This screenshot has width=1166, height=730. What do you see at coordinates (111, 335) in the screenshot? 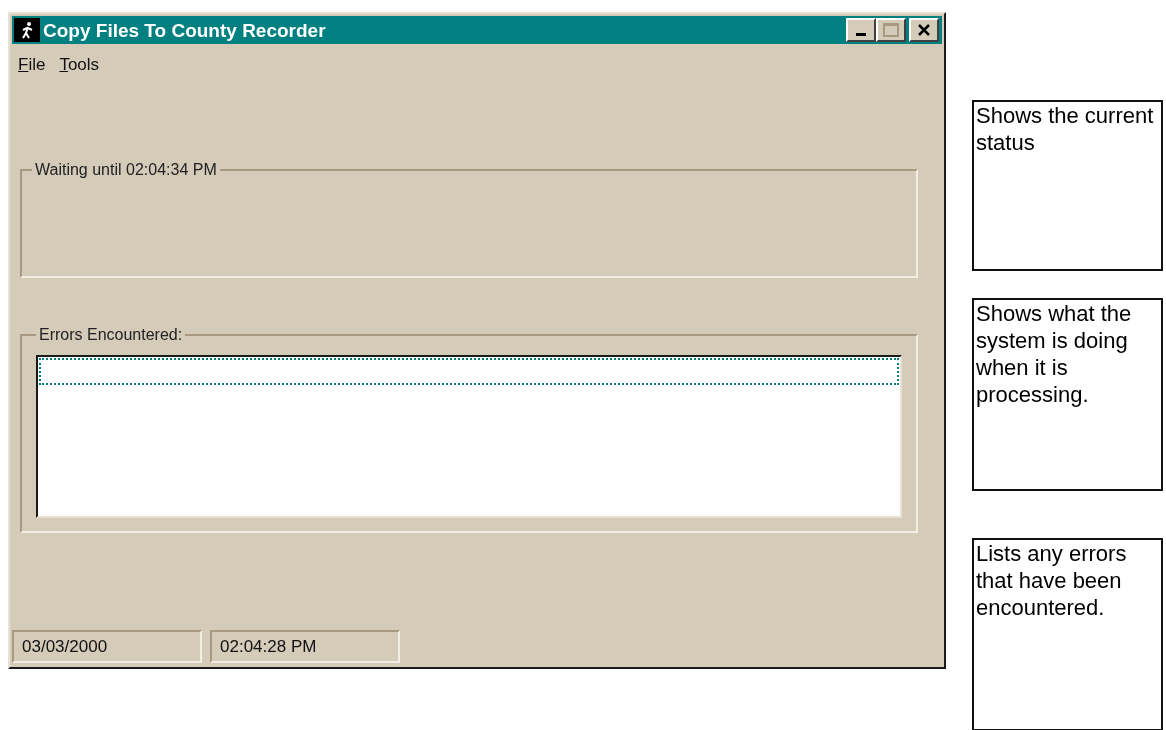
I see `group-label: Errors Encountered:` at bounding box center [111, 335].